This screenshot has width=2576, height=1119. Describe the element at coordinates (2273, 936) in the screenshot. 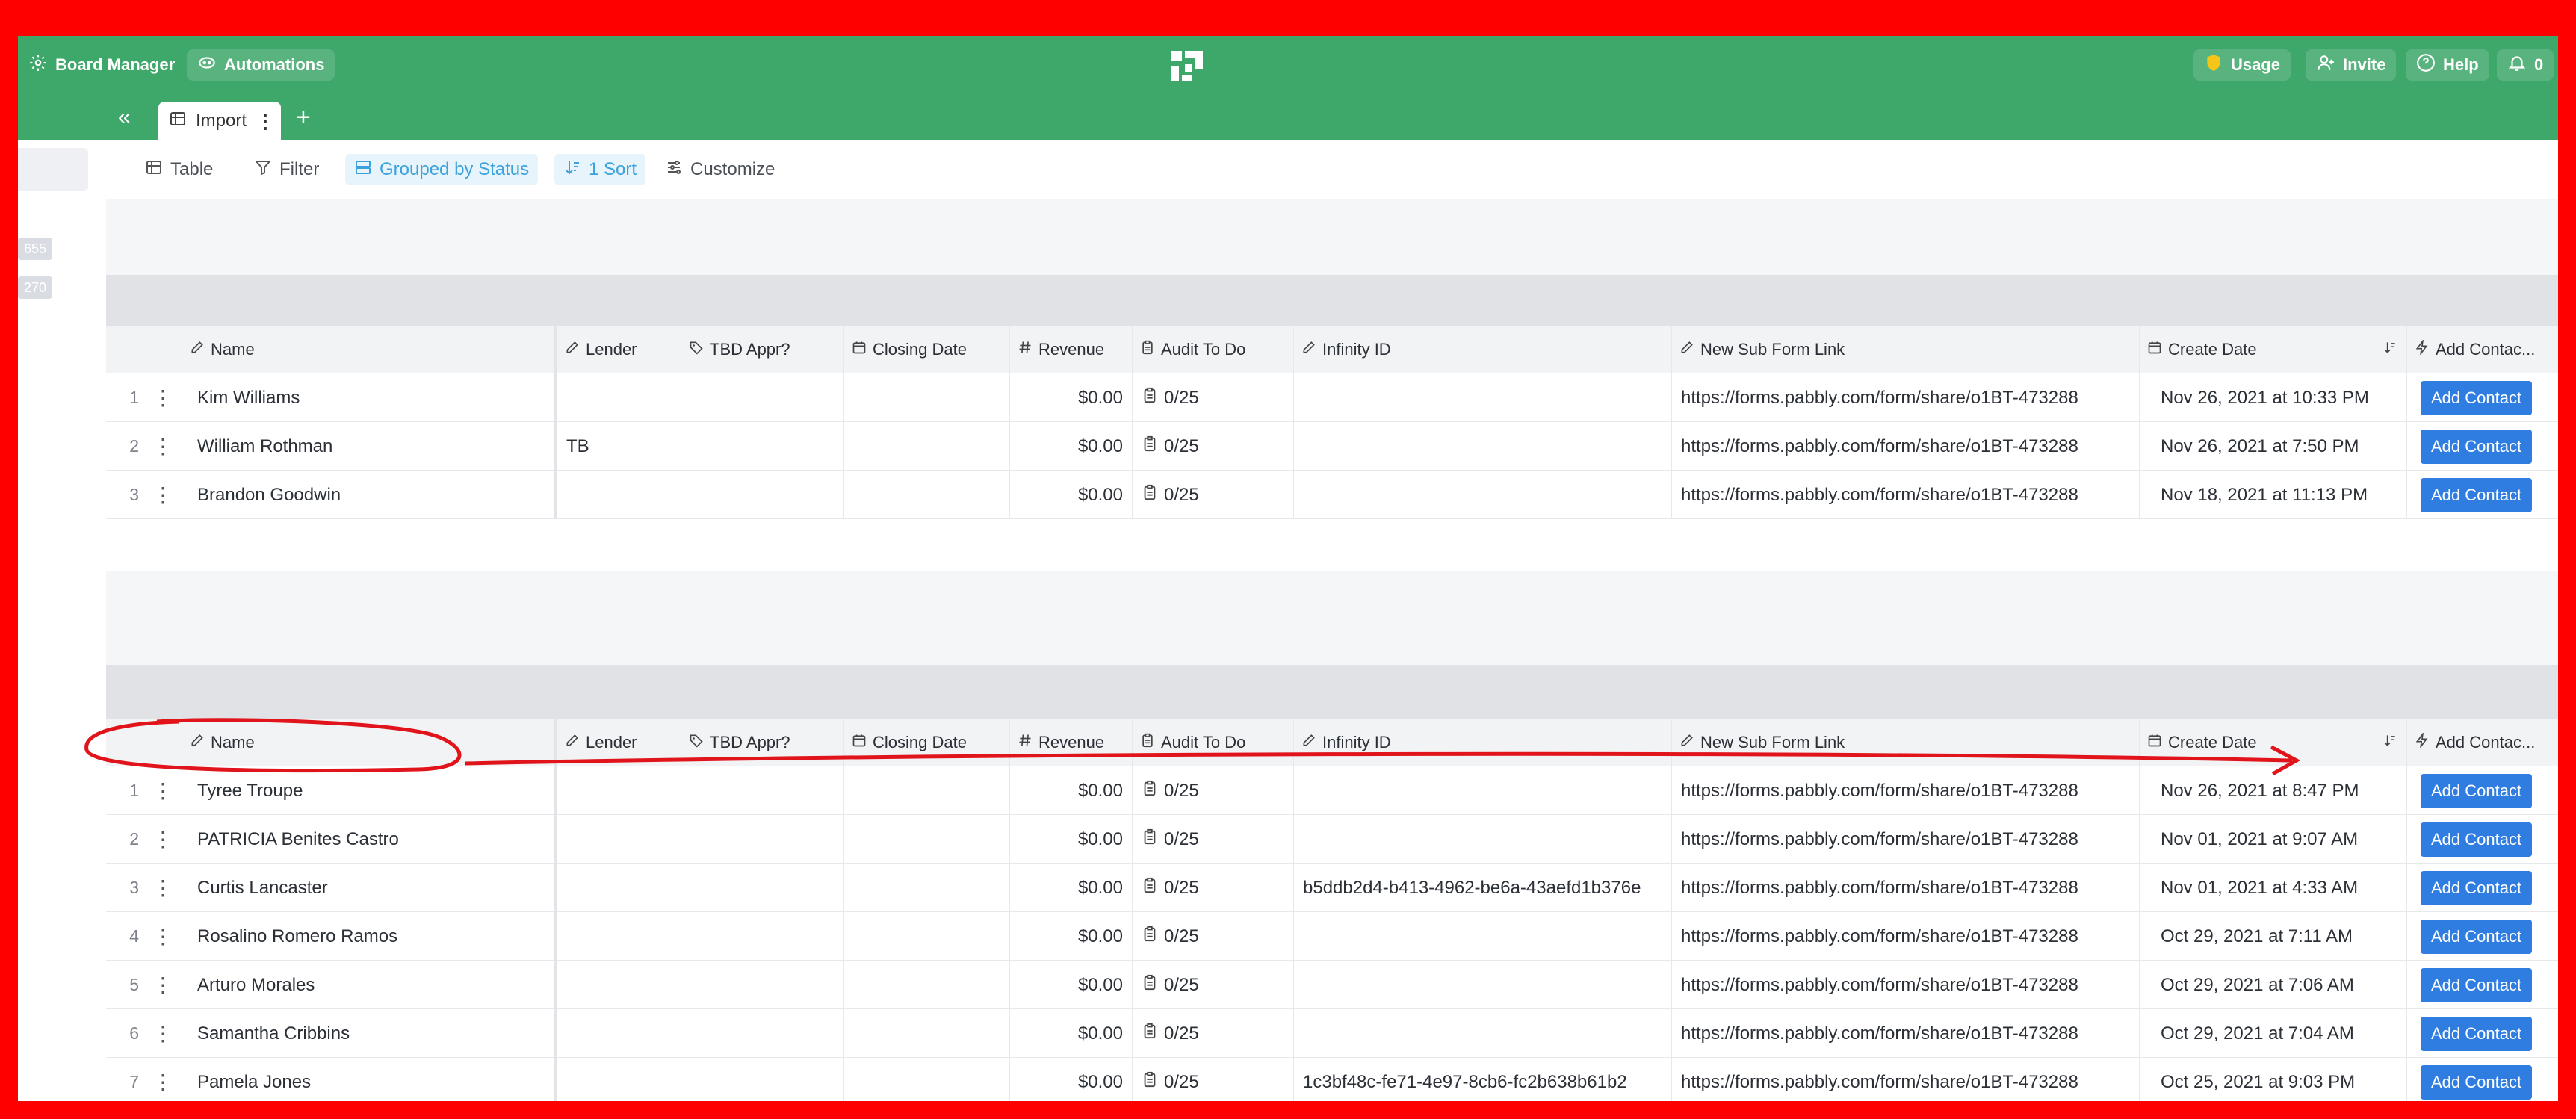

I see `cell-create: Oct 29, 2021 at 7:11 AM` at that location.